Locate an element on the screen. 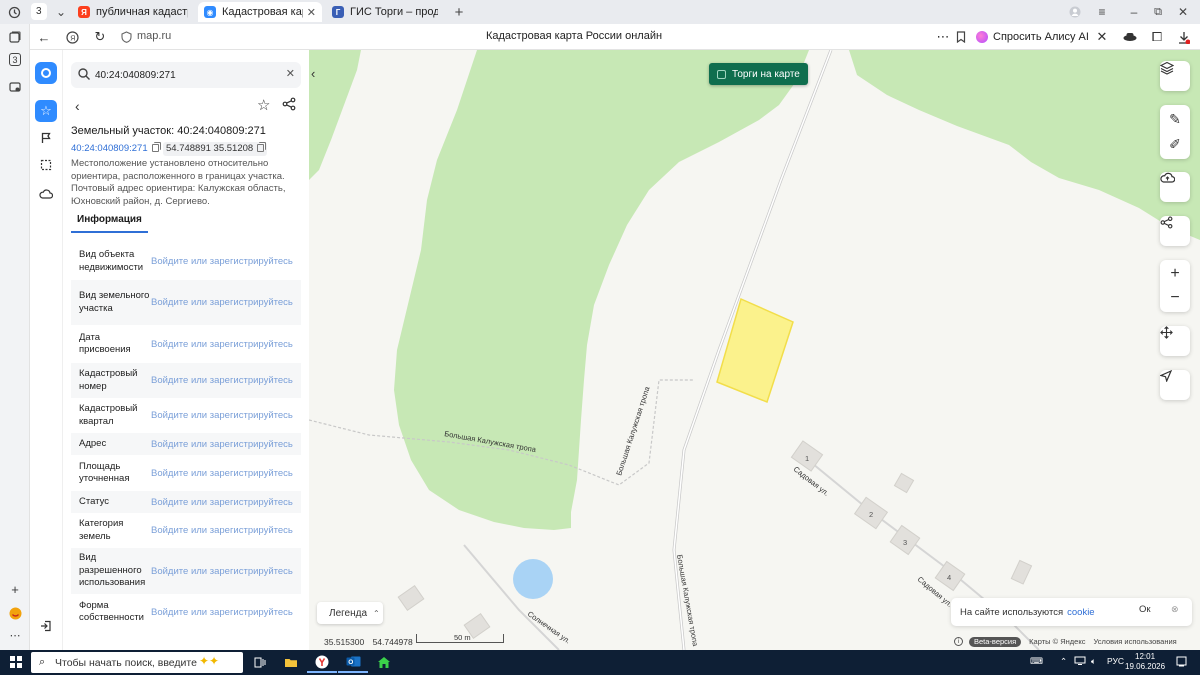 This screenshot has height=675, width=1200. favorites-star-icon: ☆ is located at coordinates (46, 111).